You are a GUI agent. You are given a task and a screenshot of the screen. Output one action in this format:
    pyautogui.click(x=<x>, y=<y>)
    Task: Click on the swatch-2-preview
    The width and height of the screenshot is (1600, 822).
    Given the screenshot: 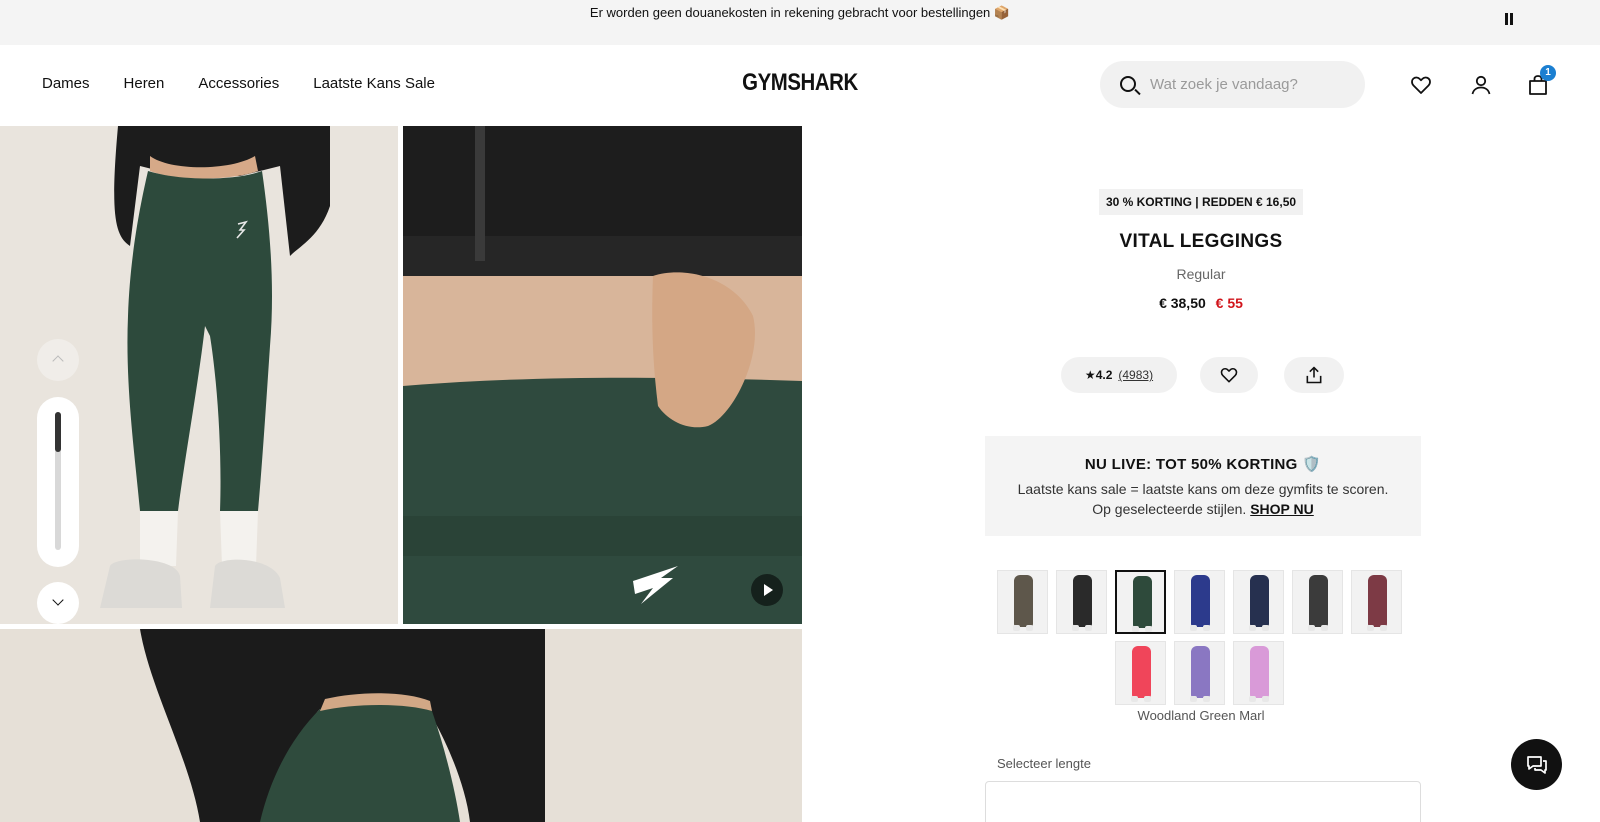 What is the action you would take?
    pyautogui.click(x=1082, y=603)
    